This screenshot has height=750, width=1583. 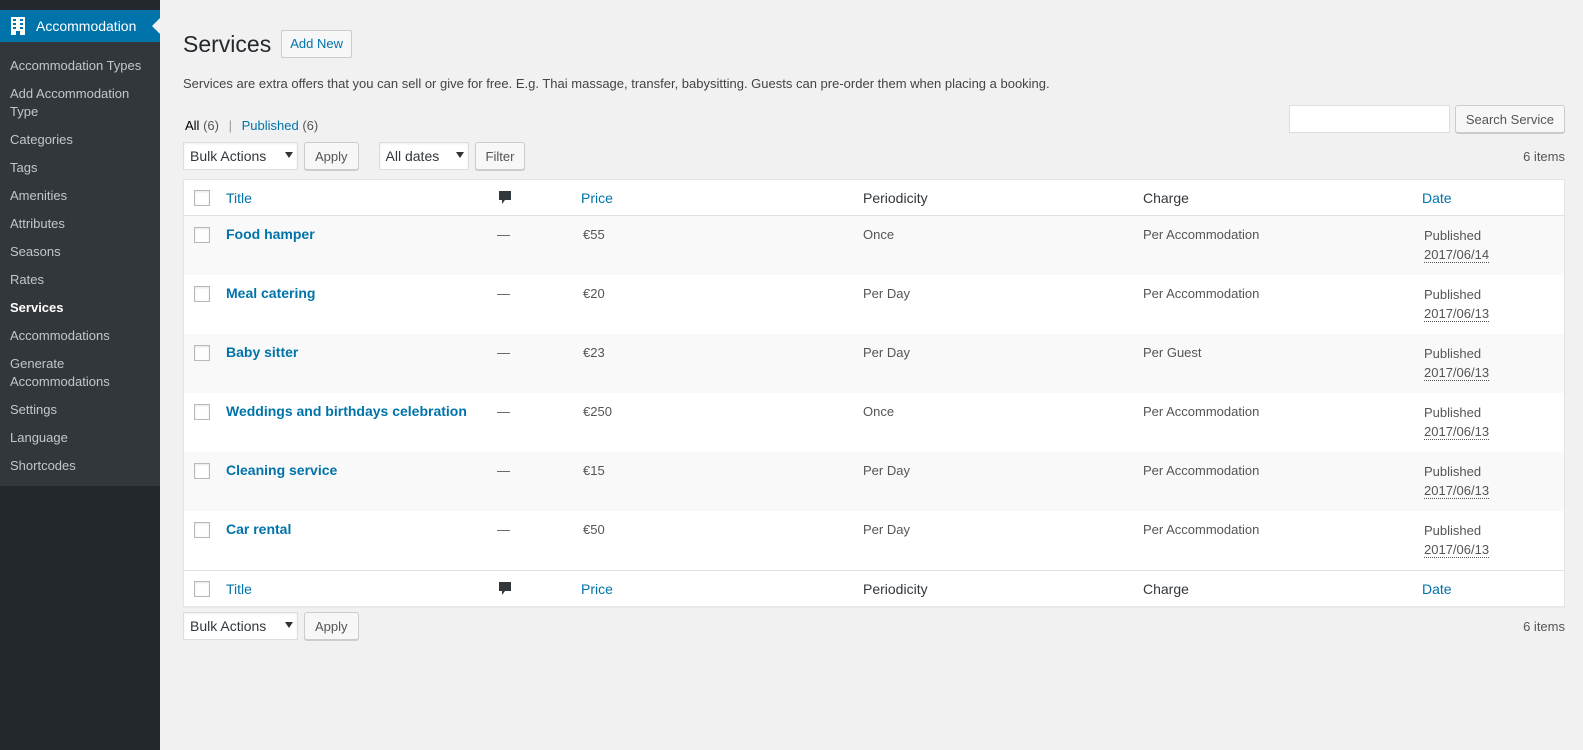 I want to click on table-header: Title Price Periodicity Charge Date, so click(x=874, y=198).